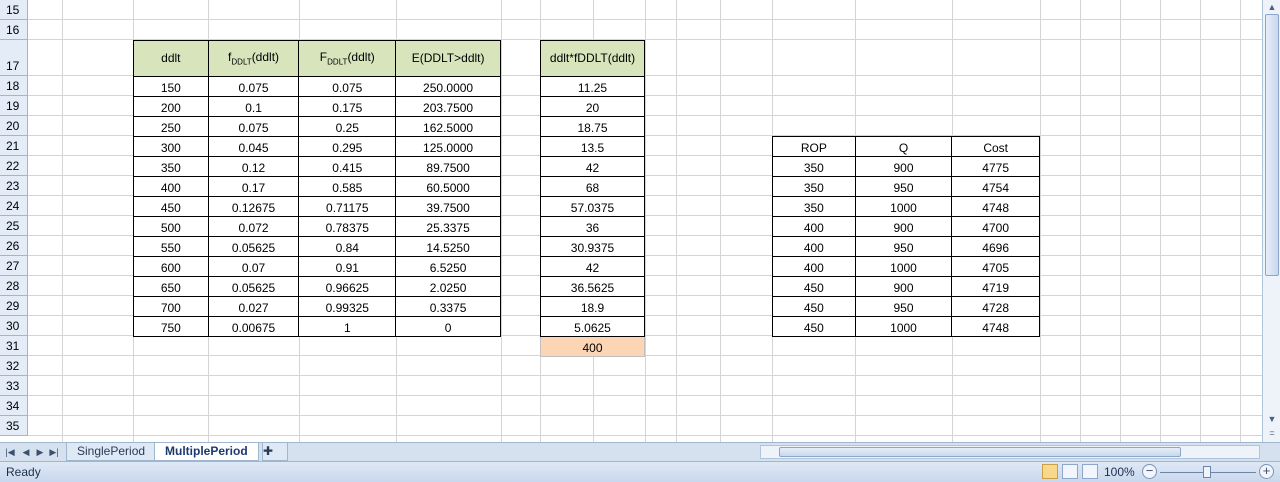  What do you see at coordinates (347, 286) in the screenshot?
I see `table-cell: 0.96625` at bounding box center [347, 286].